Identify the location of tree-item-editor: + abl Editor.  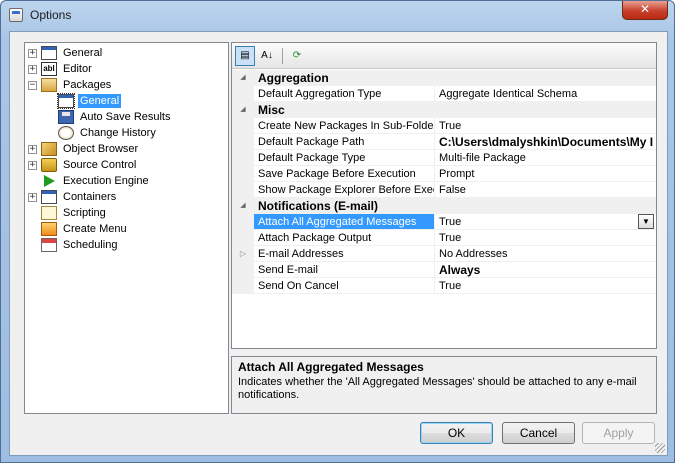
(61, 69).